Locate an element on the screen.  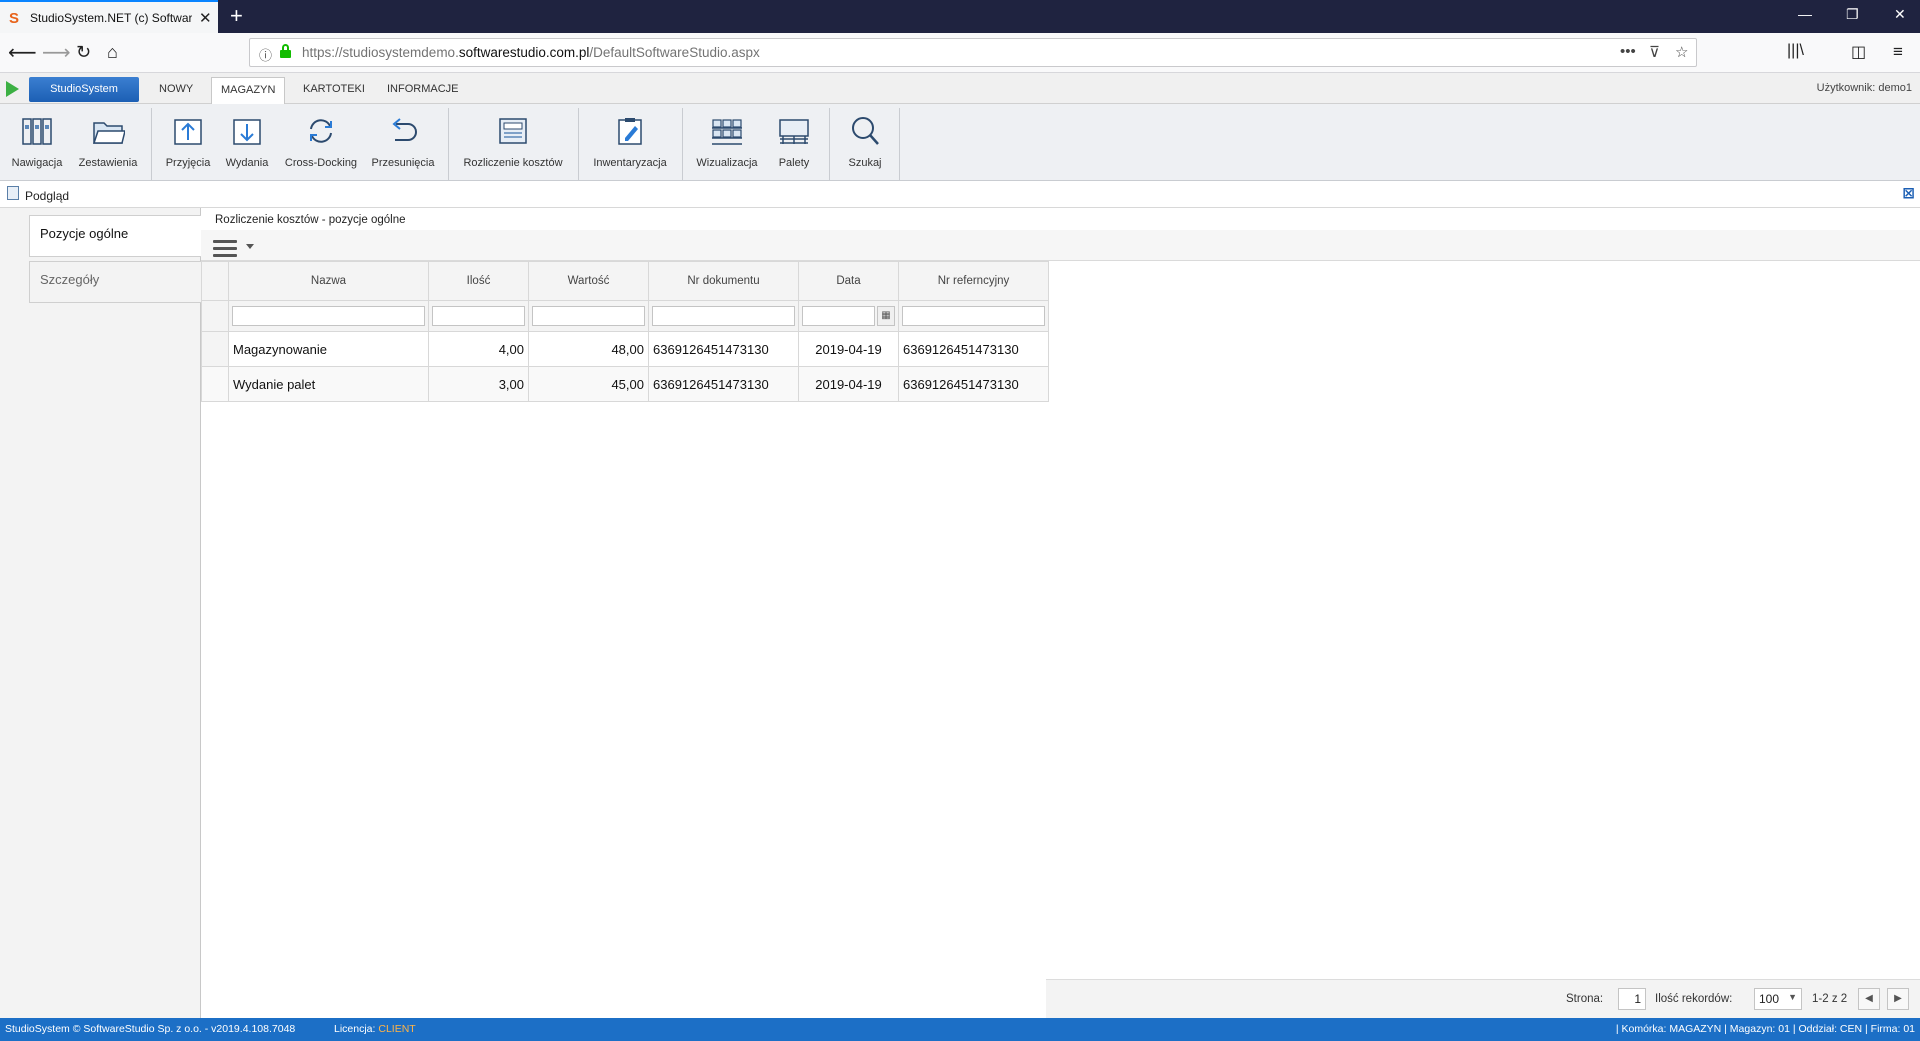
filter-nr-referencyjny-input is located at coordinates (973, 316).